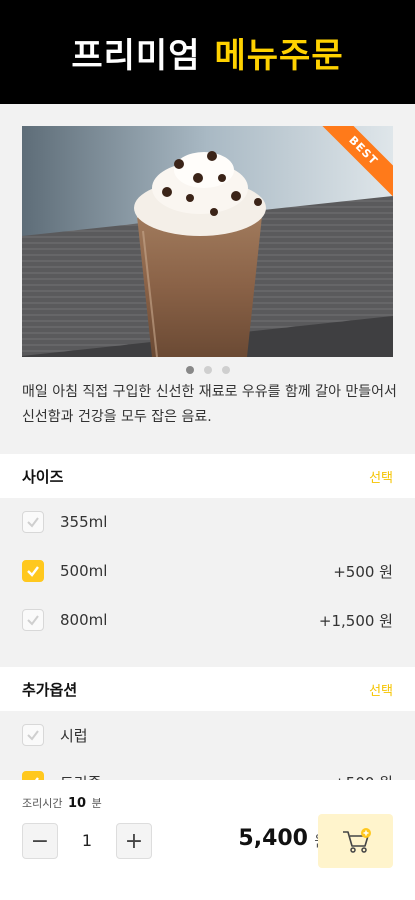  I want to click on page-title-yellow: 메뉴주문, so click(279, 55).